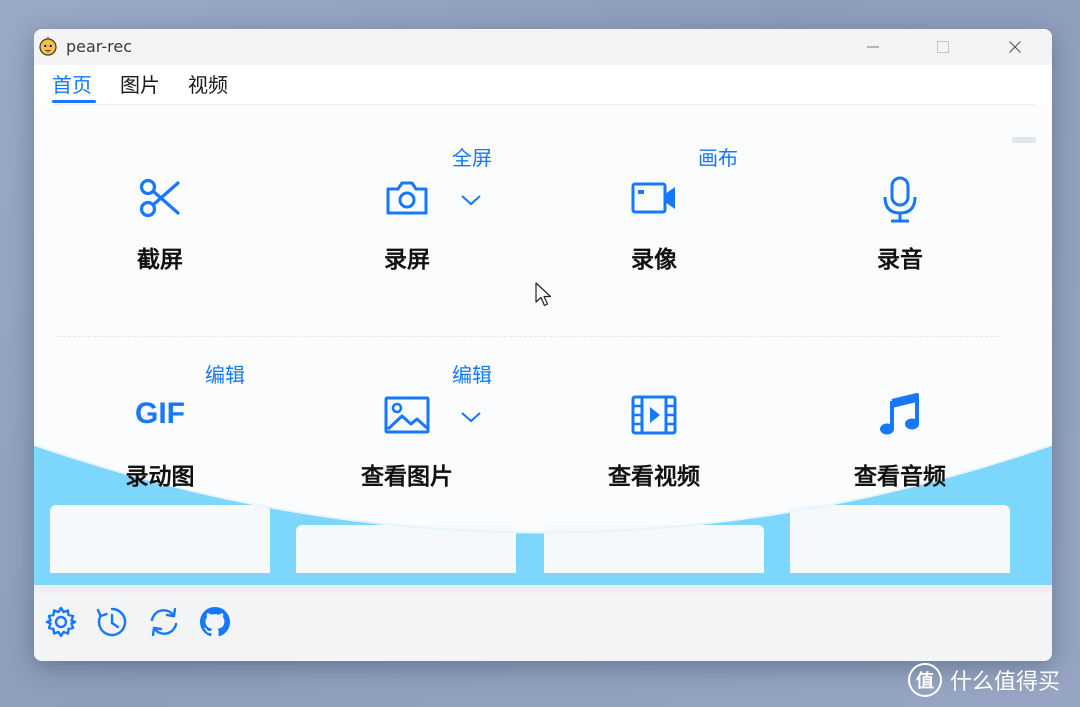 The width and height of the screenshot is (1080, 707). I want to click on mouse-cursor-icon, so click(543, 294).